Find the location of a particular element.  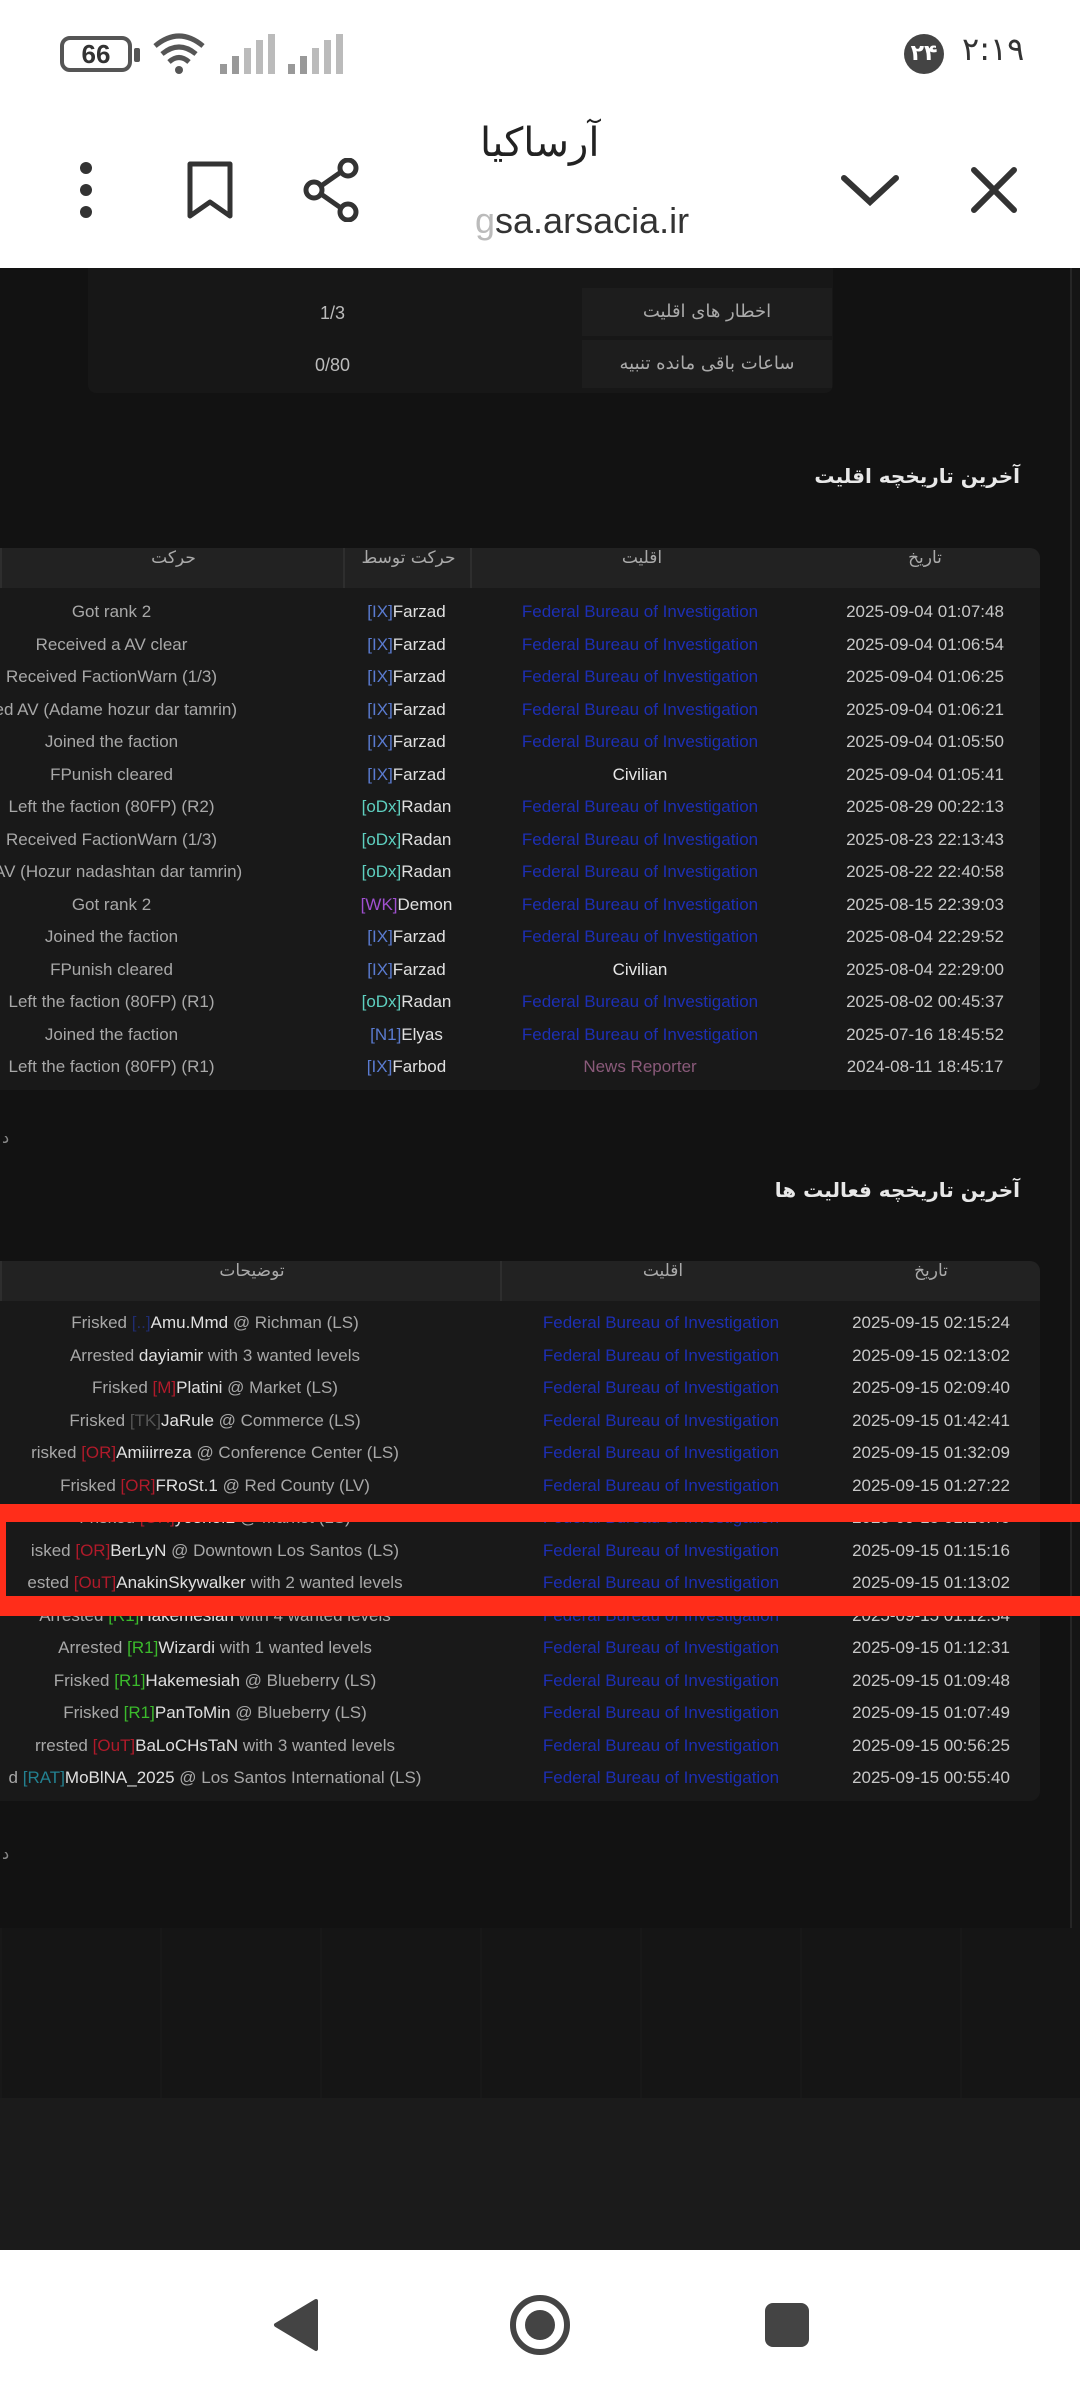

recent-apps-icon is located at coordinates (787, 2325).